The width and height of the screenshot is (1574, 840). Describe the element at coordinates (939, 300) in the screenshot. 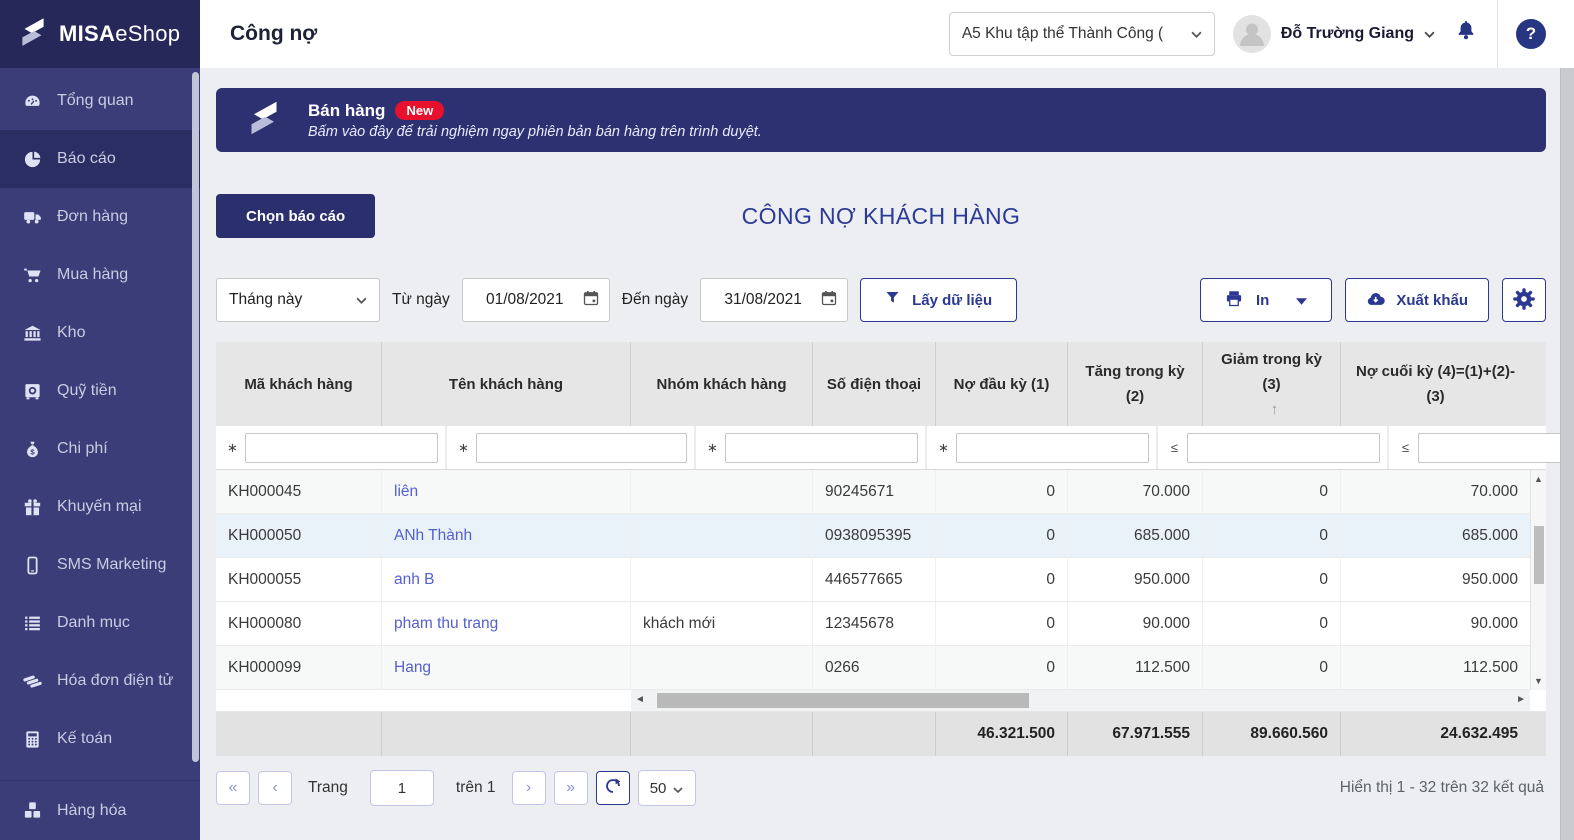

I see `get-data-button: Lấy dữ liệu` at that location.